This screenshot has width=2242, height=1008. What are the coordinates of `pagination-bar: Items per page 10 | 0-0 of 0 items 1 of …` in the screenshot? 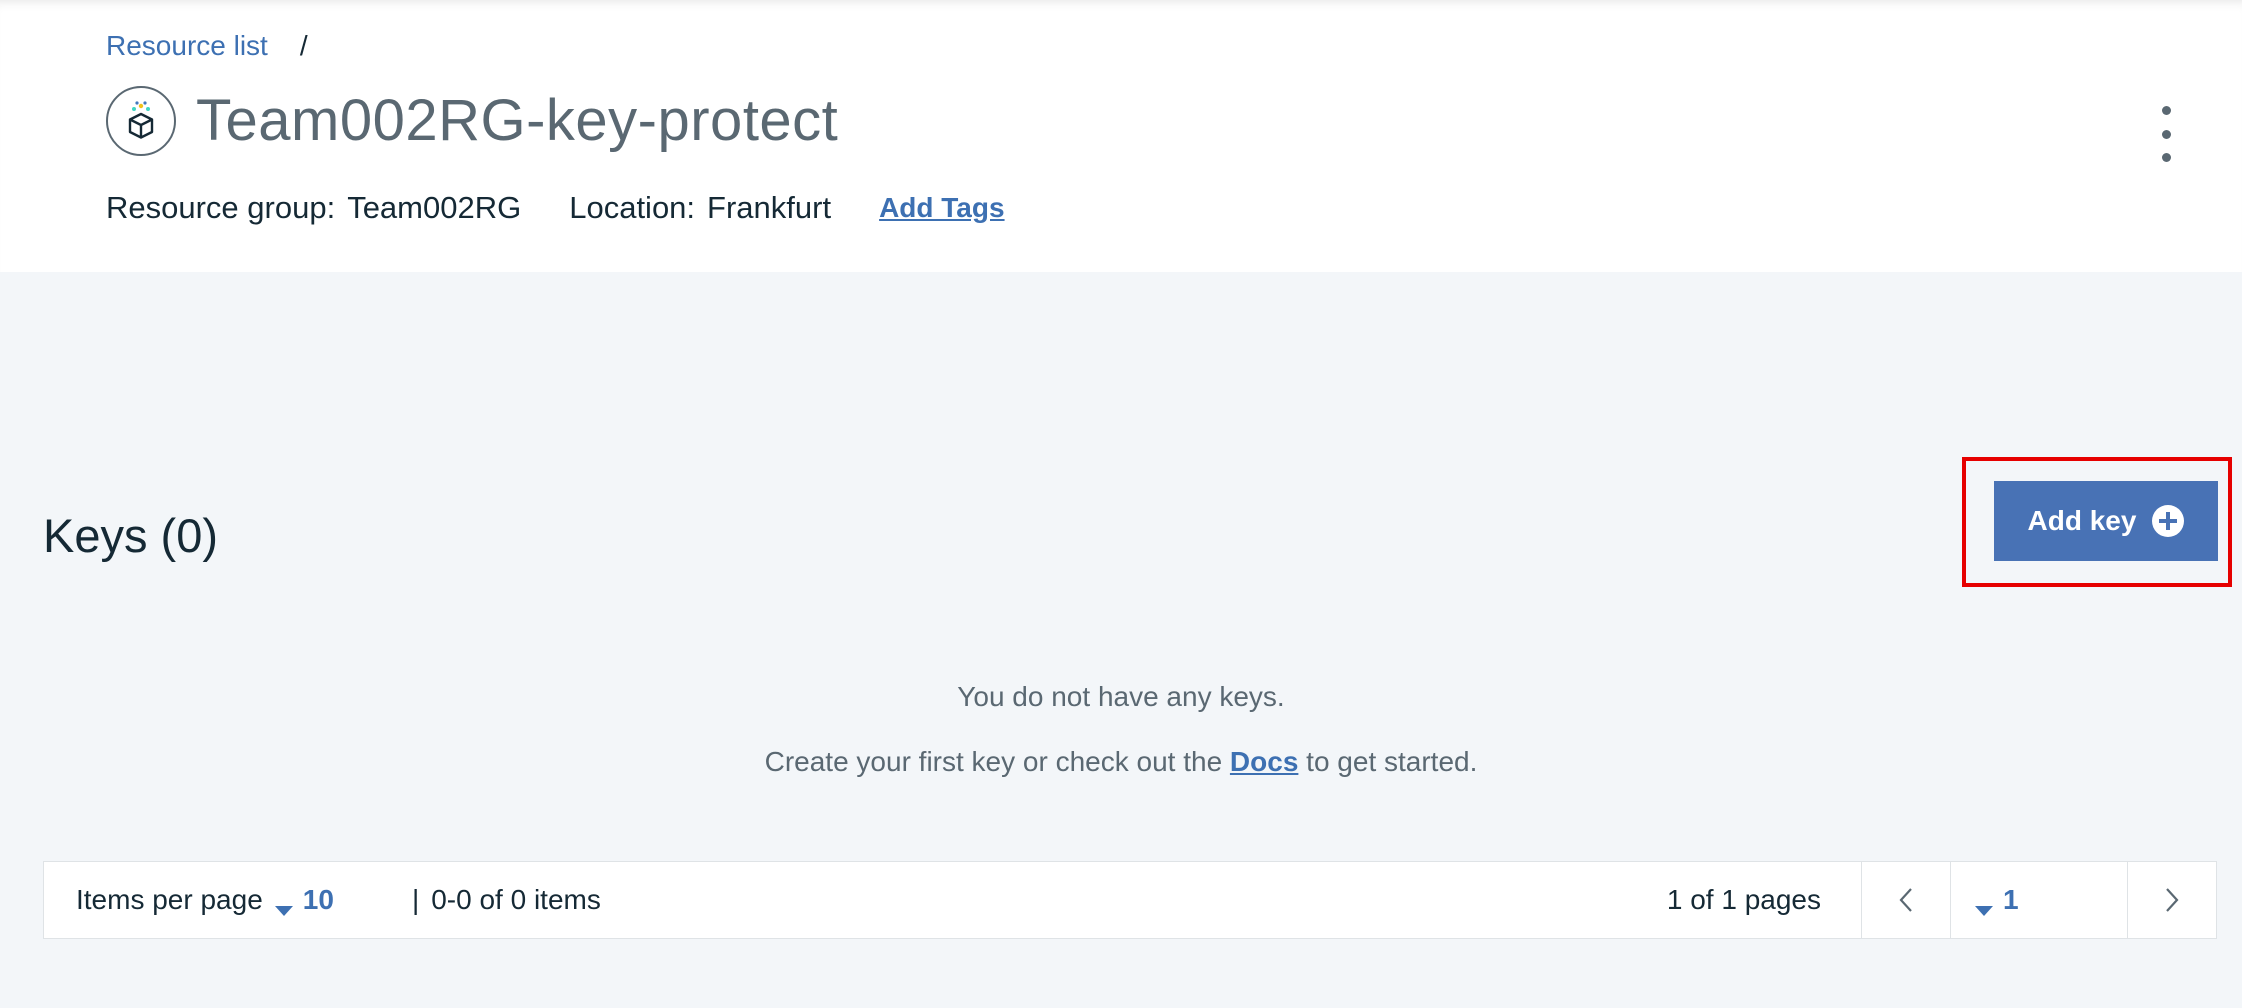 It's located at (1130, 900).